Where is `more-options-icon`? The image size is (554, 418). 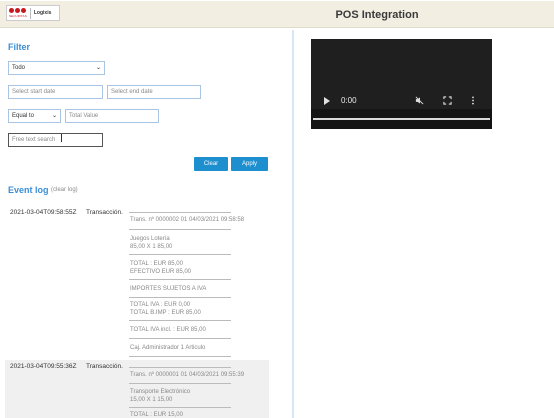 more-options-icon is located at coordinates (473, 102).